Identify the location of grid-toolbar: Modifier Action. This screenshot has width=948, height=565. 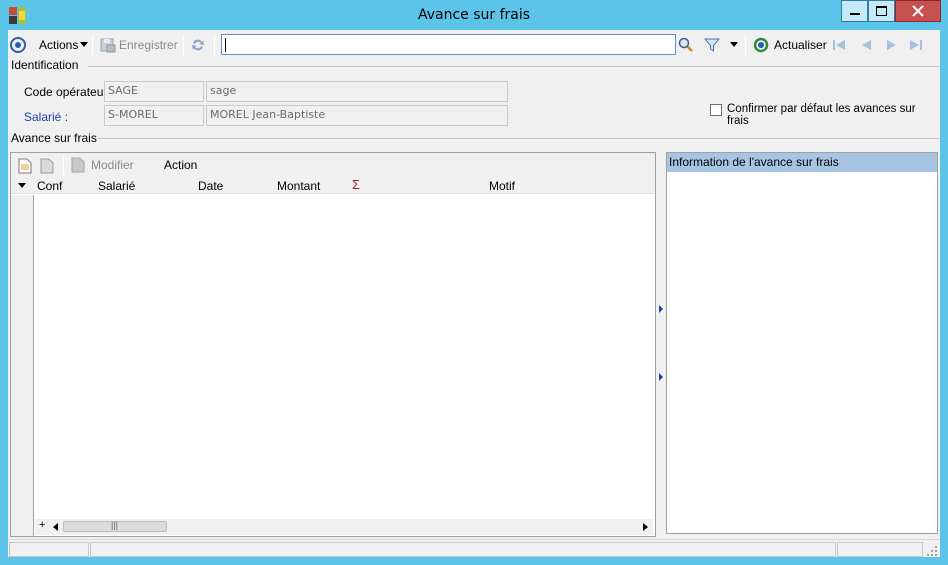
(333, 165).